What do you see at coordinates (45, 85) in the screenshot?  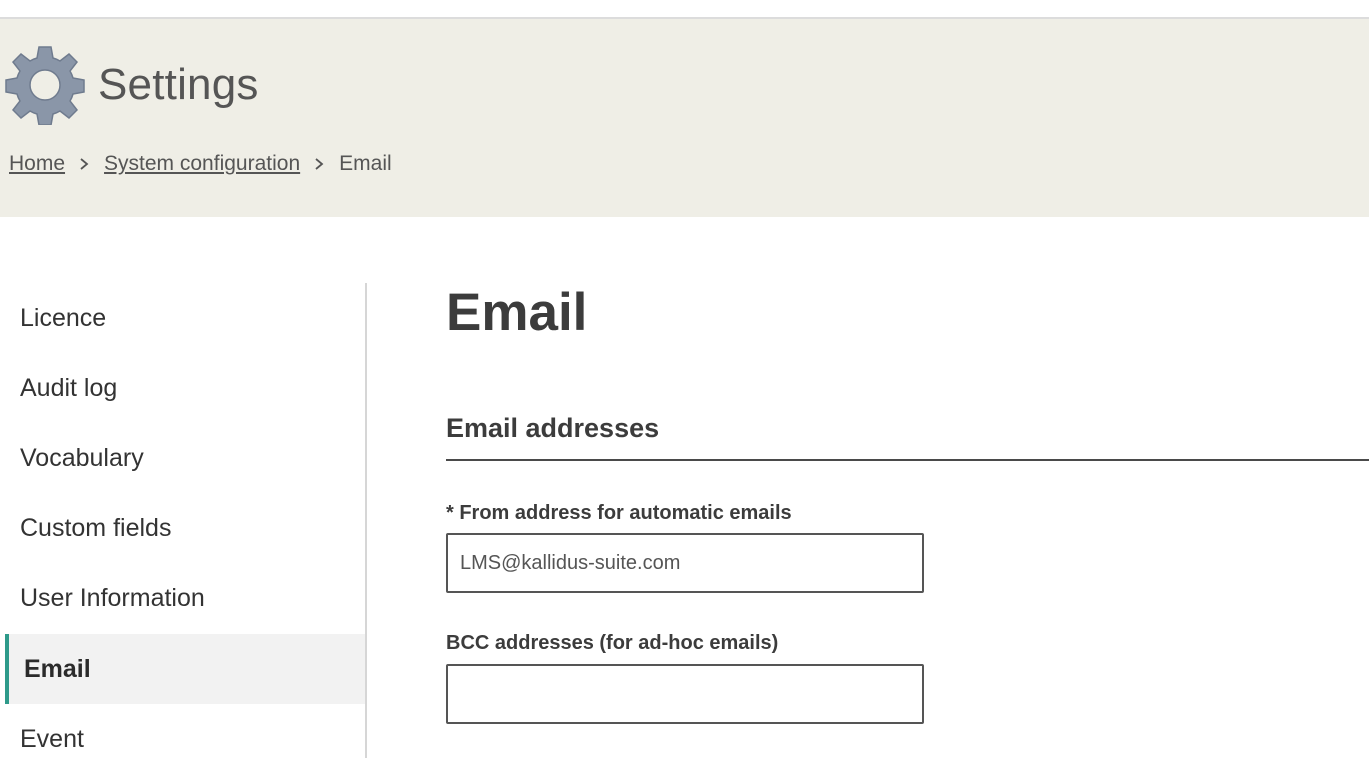 I see `gear-icon` at bounding box center [45, 85].